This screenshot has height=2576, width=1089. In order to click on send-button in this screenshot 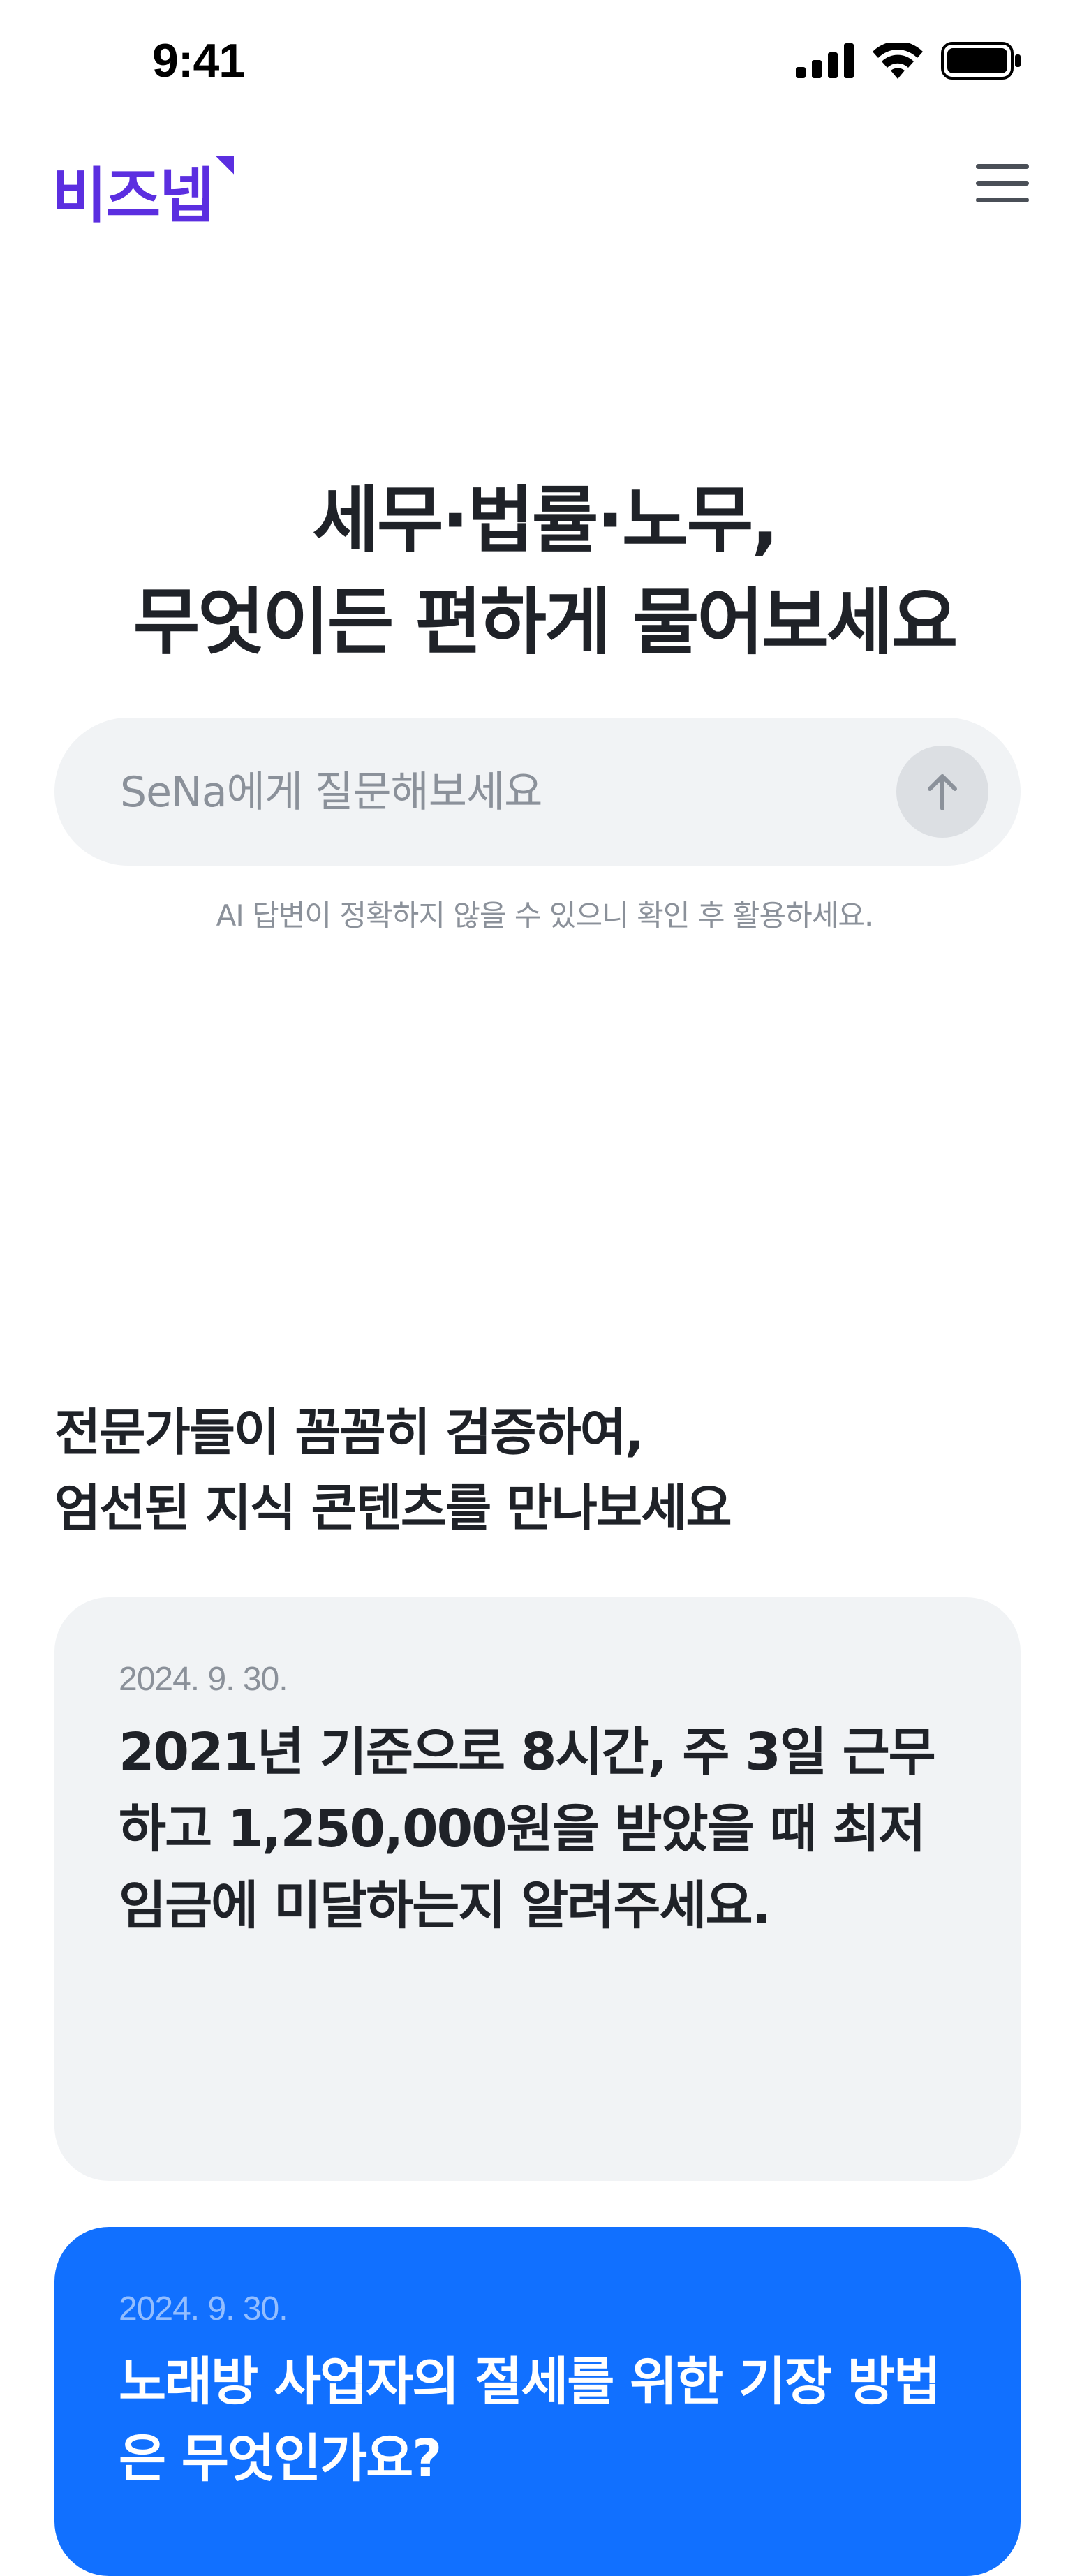, I will do `click(942, 792)`.